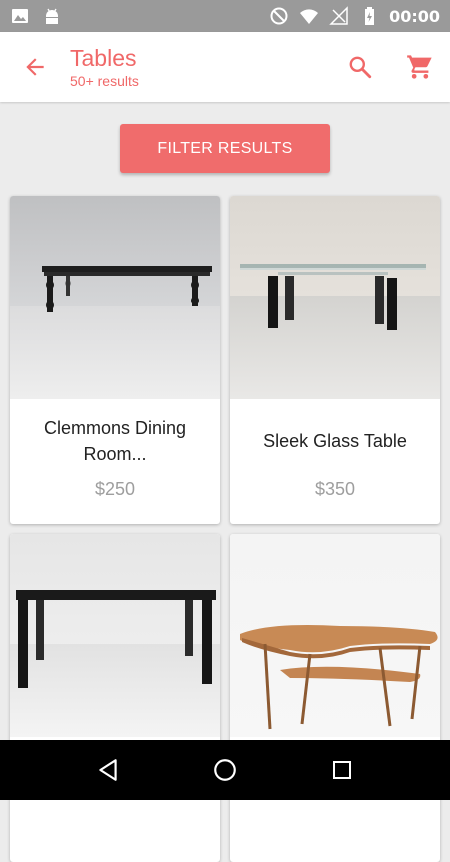  I want to click on cart-button, so click(420, 67).